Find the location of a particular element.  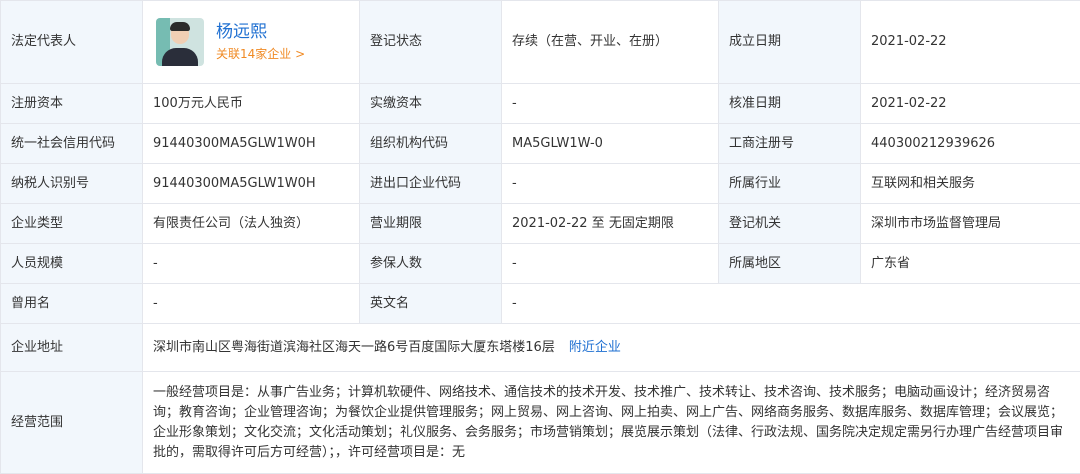

reg-authority-value: 深圳市市场监督管理局 is located at coordinates (970, 224).